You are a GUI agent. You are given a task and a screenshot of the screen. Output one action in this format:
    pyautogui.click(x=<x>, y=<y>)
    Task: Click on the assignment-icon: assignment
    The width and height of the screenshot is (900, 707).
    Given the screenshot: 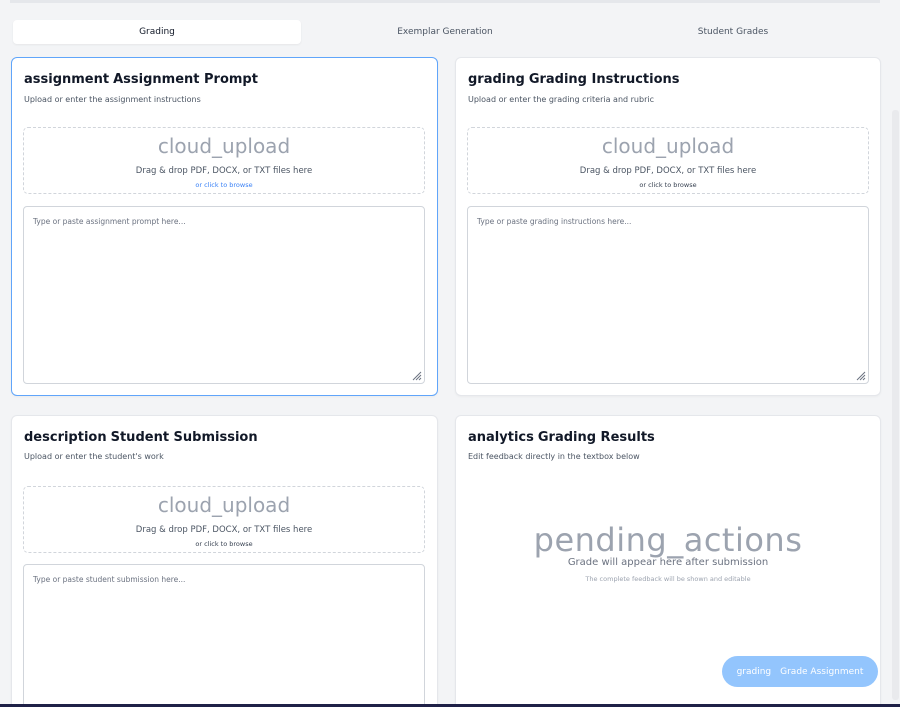 What is the action you would take?
    pyautogui.click(x=67, y=79)
    